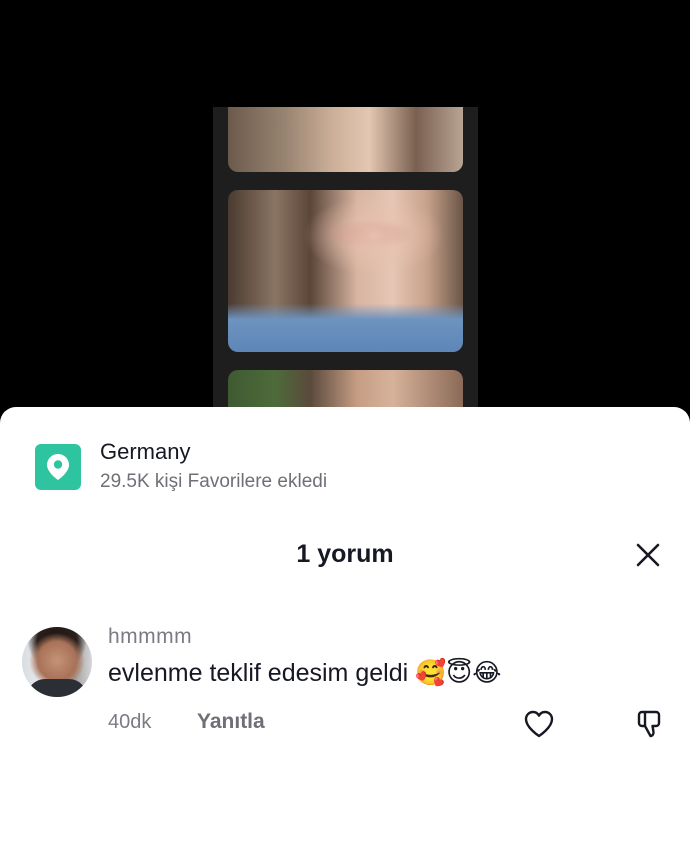  I want to click on heart-icon, so click(539, 724).